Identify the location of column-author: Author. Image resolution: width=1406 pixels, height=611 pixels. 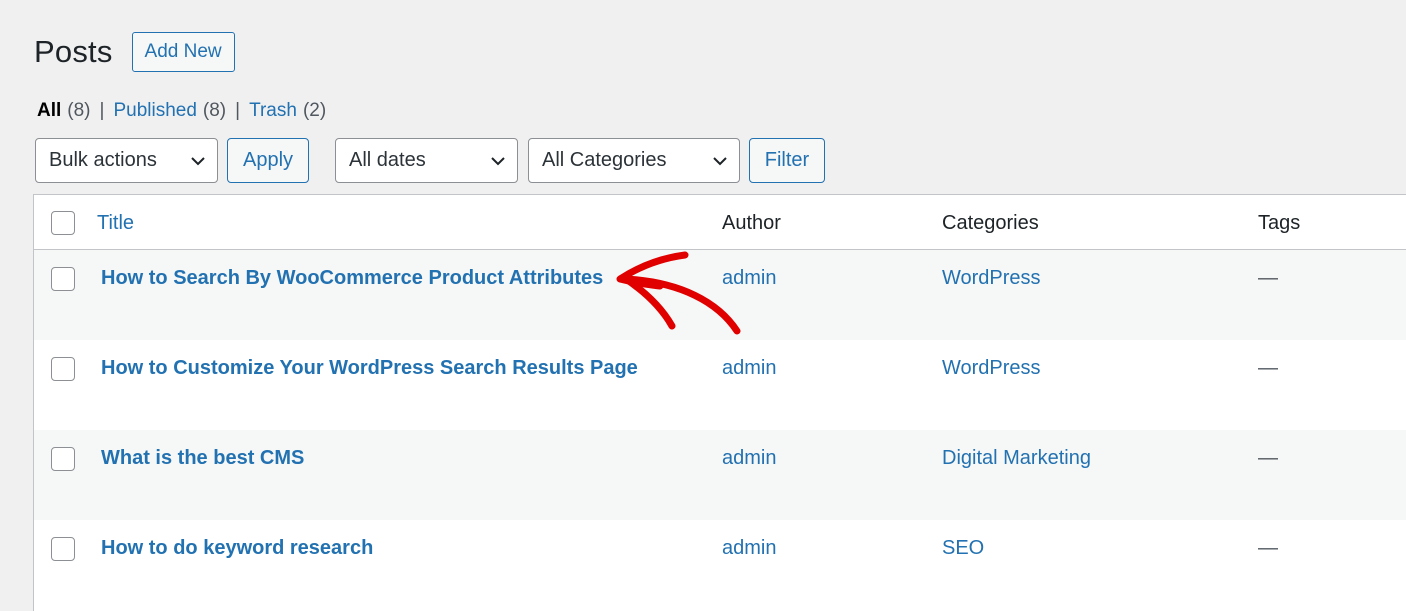
(751, 223).